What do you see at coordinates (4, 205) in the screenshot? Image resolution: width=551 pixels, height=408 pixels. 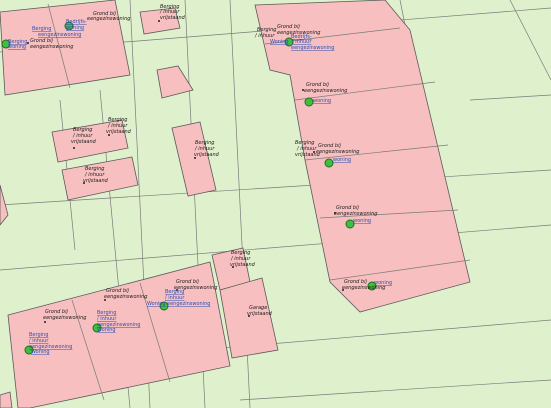 I see `lot-left-sliver` at bounding box center [4, 205].